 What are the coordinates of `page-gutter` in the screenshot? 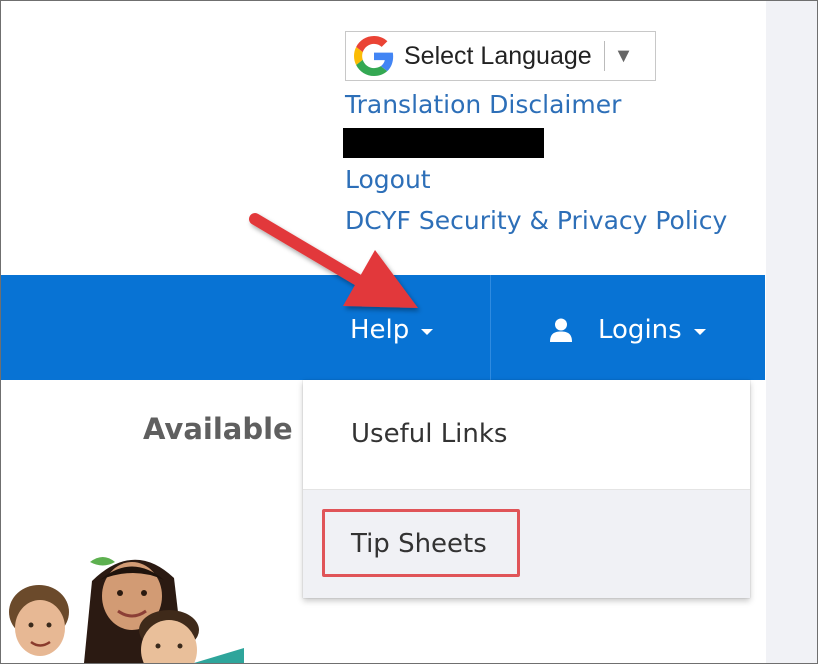 It's located at (791, 332).